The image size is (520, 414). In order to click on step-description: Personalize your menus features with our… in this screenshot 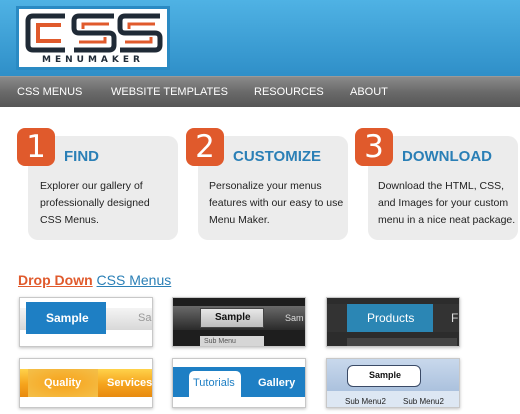, I will do `click(276, 203)`.